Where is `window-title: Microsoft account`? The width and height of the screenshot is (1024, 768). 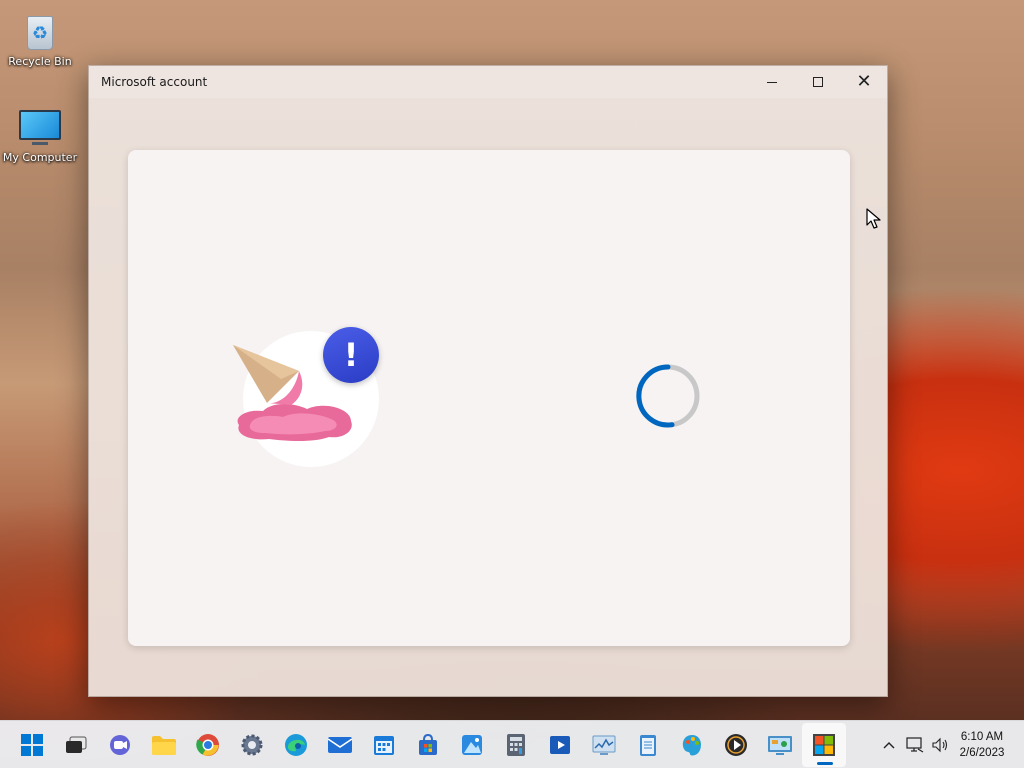
window-title: Microsoft account is located at coordinates (154, 82).